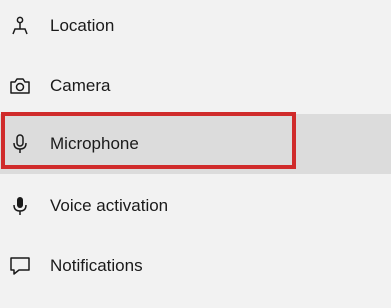 Image resolution: width=391 pixels, height=308 pixels. What do you see at coordinates (96, 265) in the screenshot?
I see `nav-item-label: Notifications` at bounding box center [96, 265].